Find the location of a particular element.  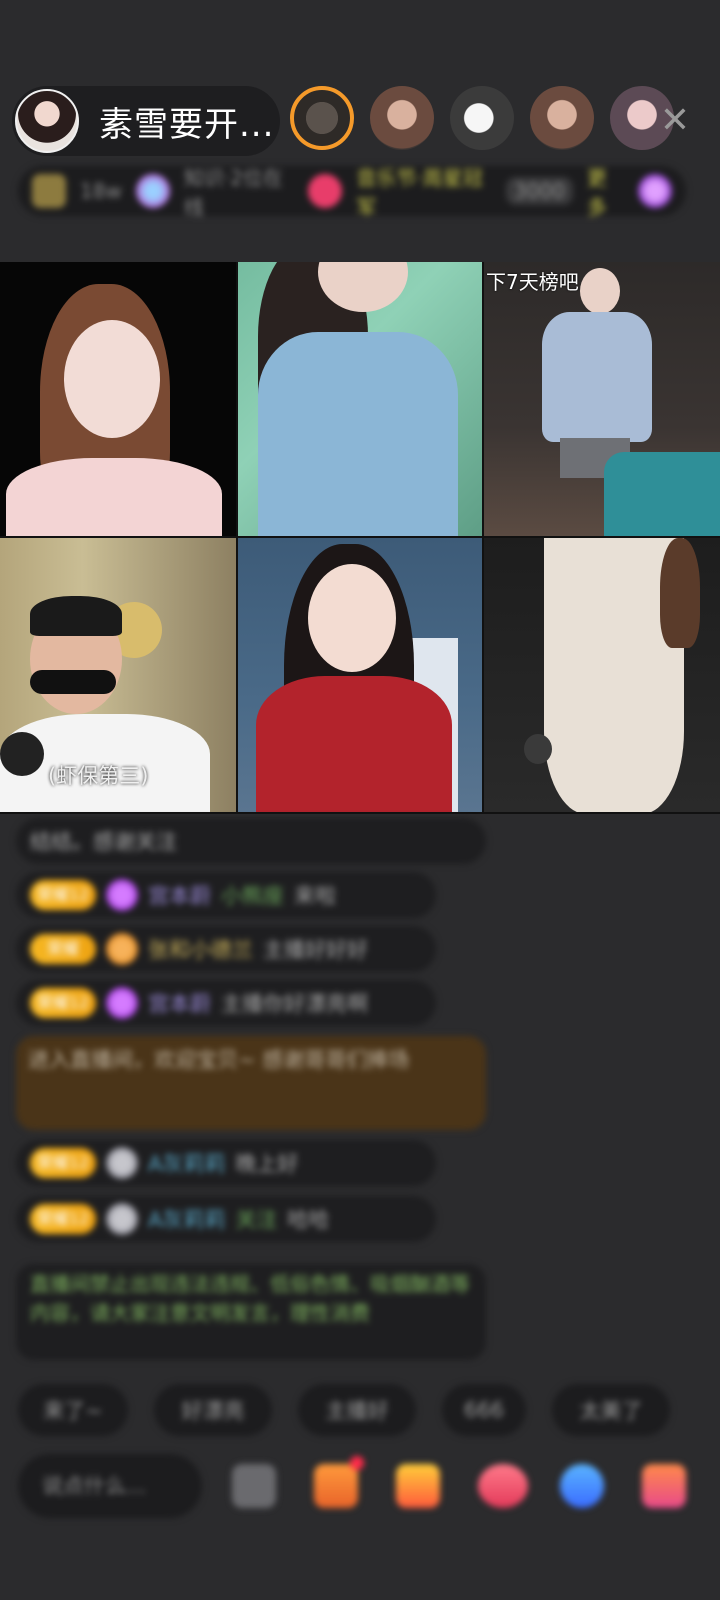

chat-message: 荣耀12 宫本蔚 主播你好漂亮啊 is located at coordinates (226, 1003).